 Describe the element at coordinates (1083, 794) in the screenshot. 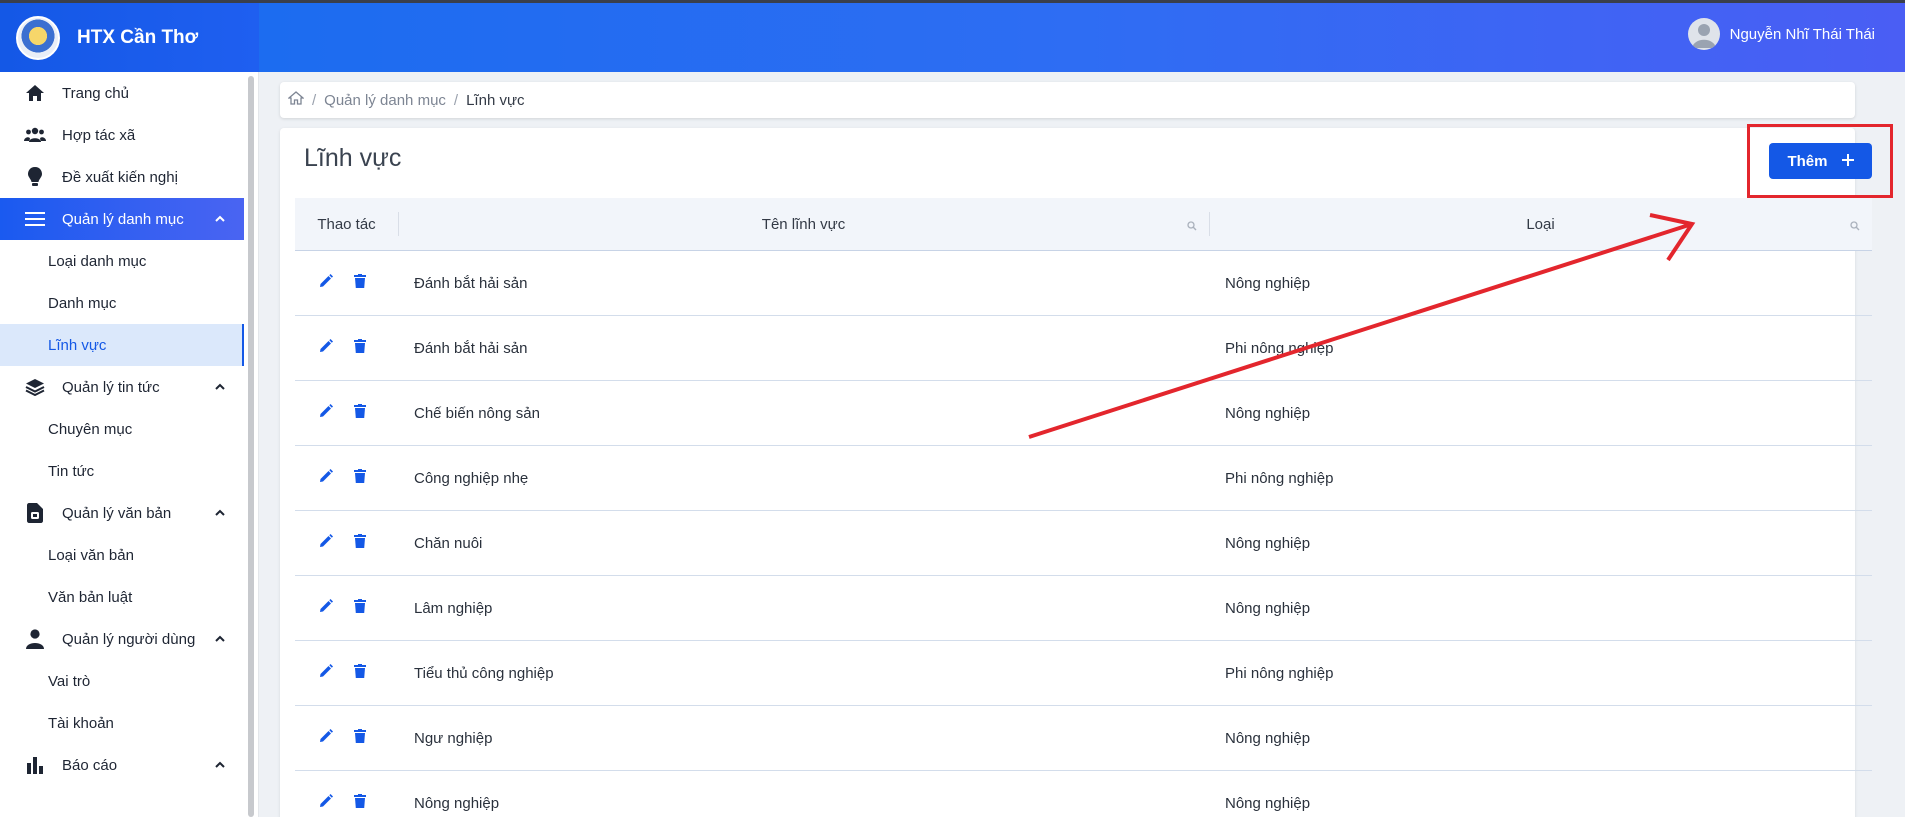

I see `table-row: Nông nghiệp Nông nghiệp` at that location.